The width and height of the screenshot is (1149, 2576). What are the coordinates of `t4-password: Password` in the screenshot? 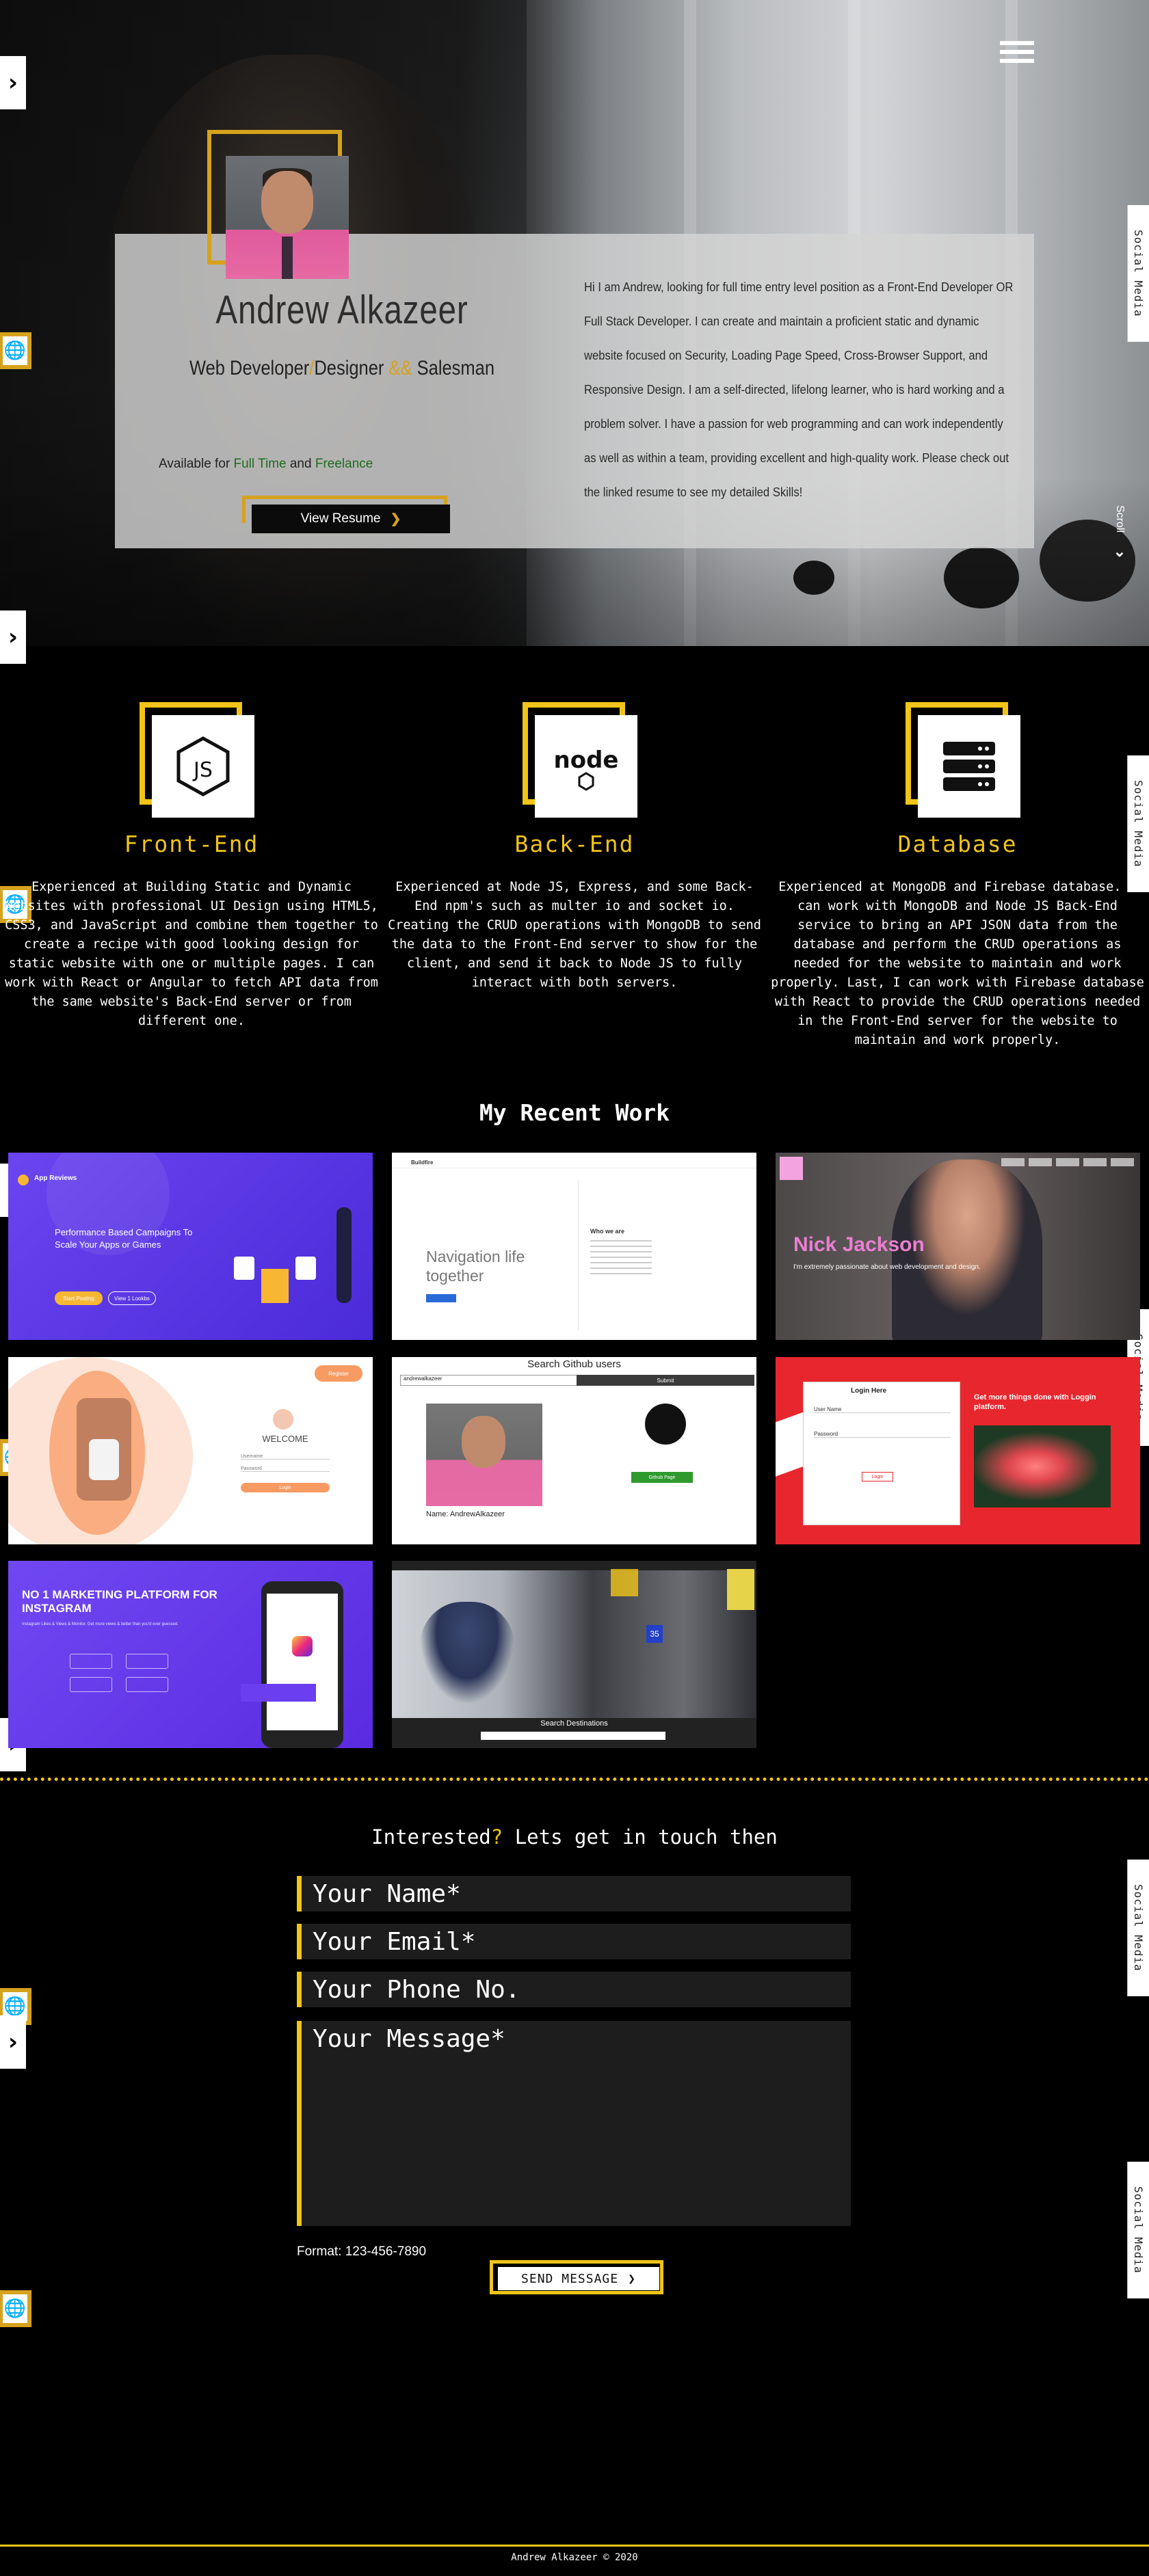 It's located at (285, 1469).